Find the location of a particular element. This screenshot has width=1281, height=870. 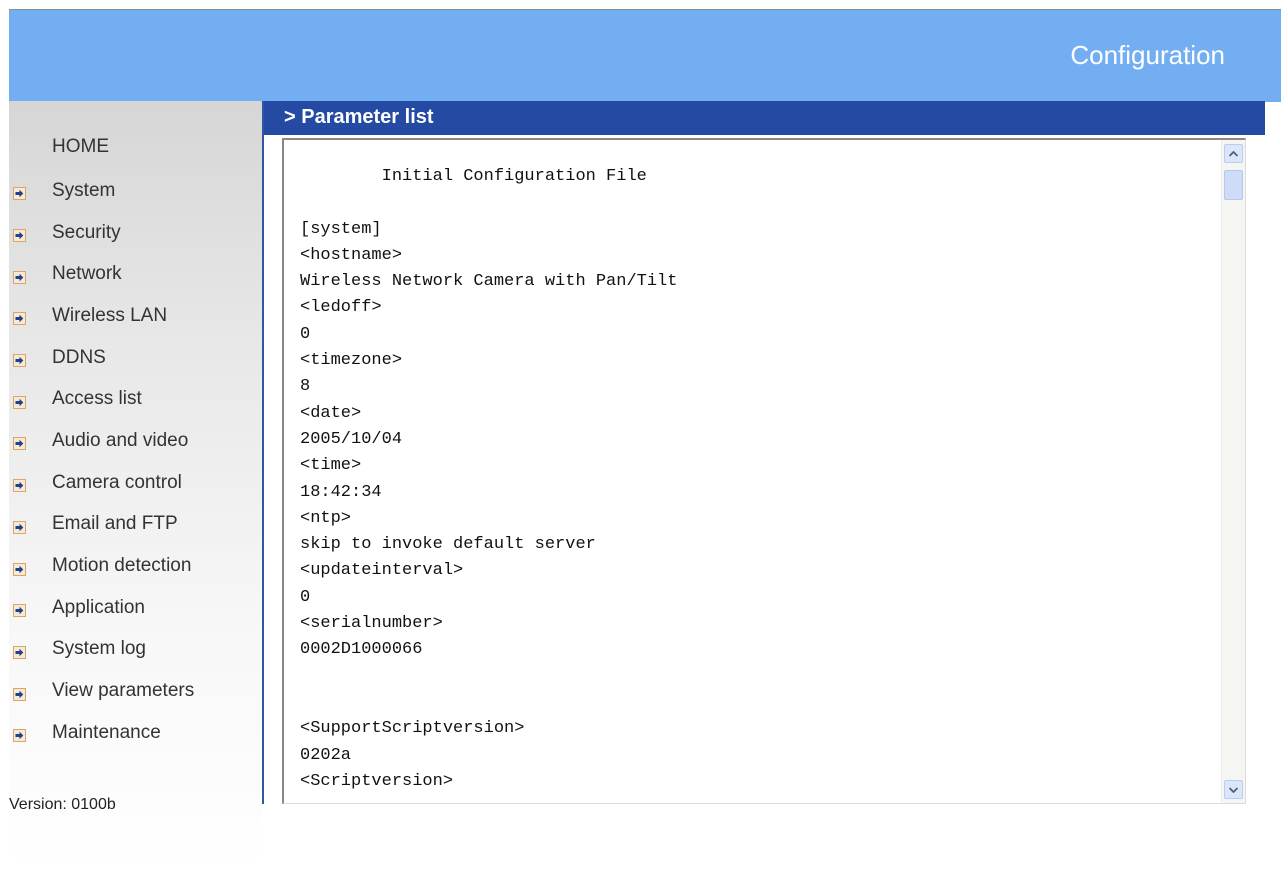

vertical-scrollbar is located at coordinates (1233, 471).